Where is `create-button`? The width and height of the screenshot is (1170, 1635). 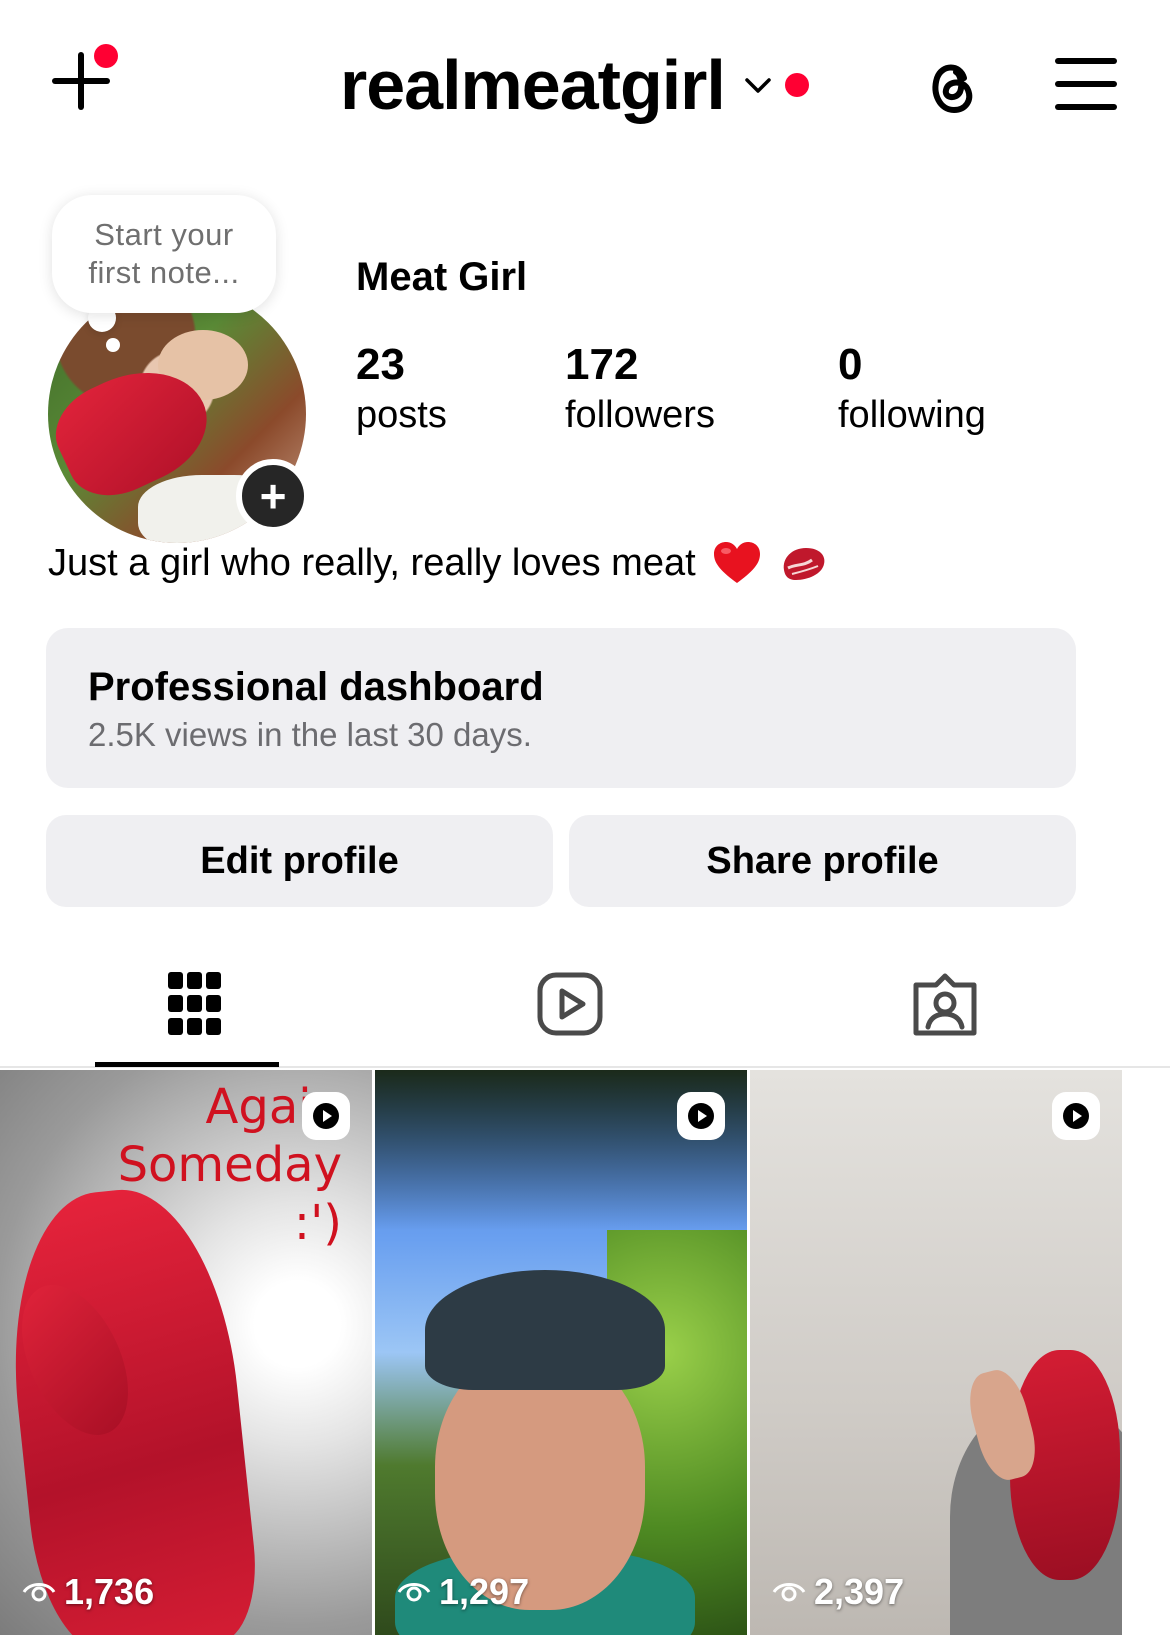 create-button is located at coordinates (84, 78).